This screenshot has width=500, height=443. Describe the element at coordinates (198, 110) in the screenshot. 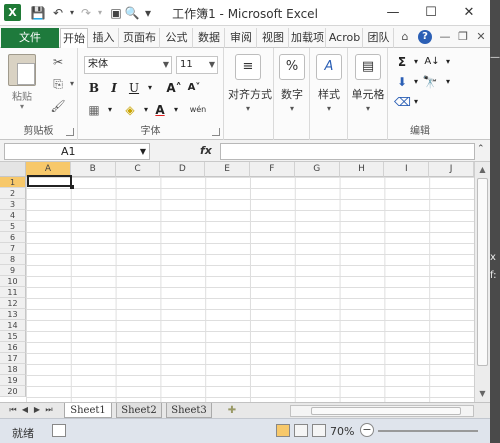

I see `phonetic-guide-button: wén` at that location.